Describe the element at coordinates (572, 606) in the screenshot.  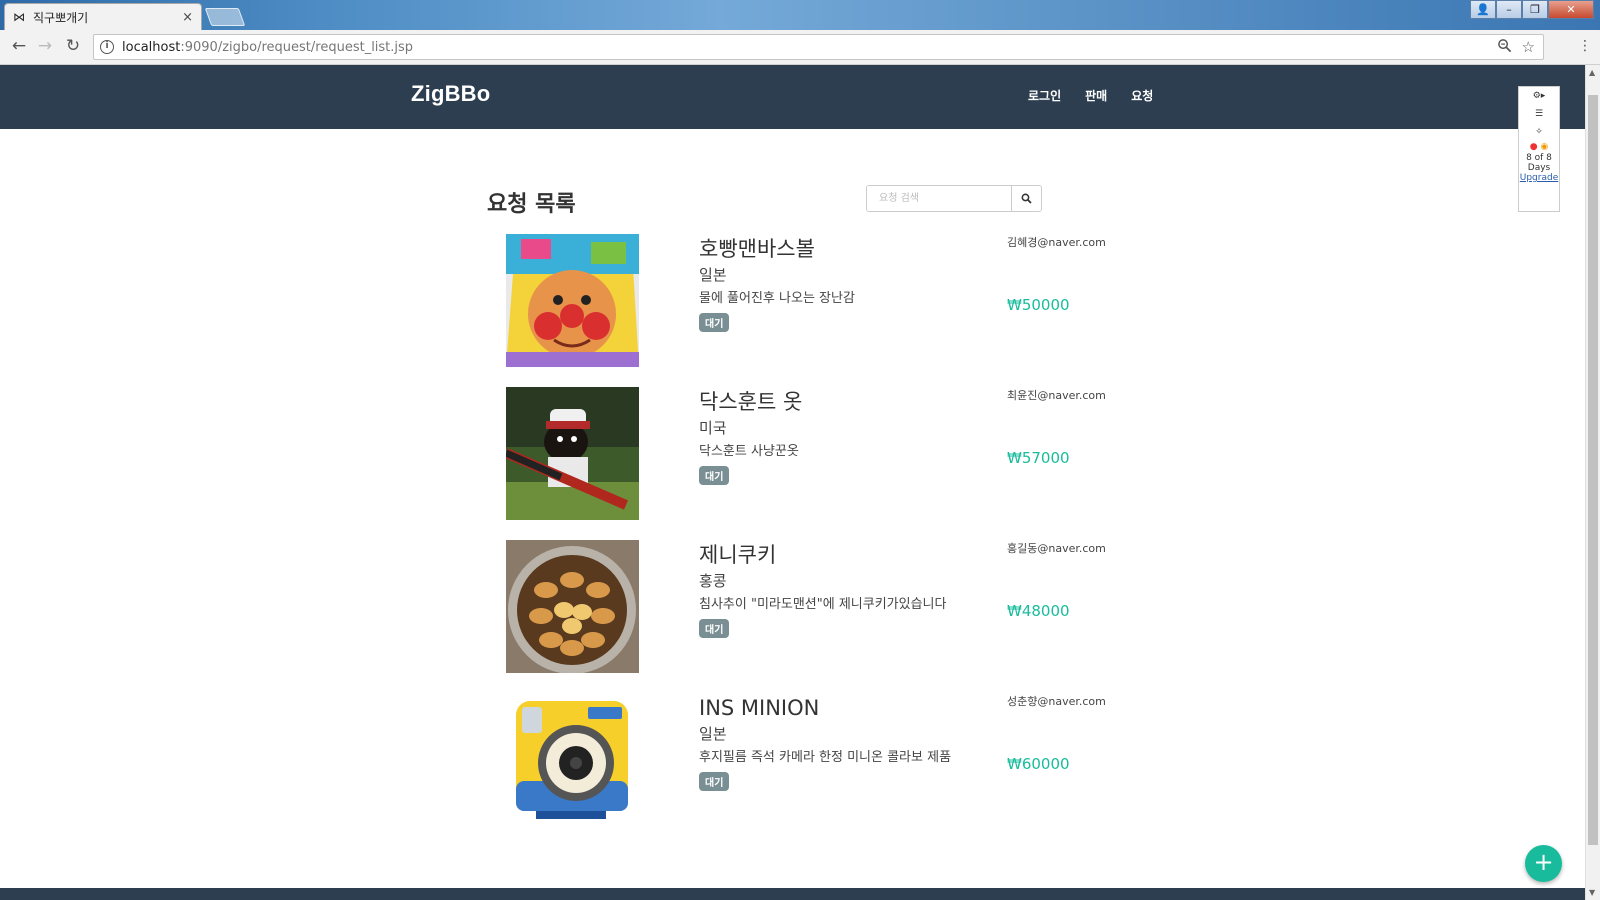
I see `jenny-cookies-image` at that location.